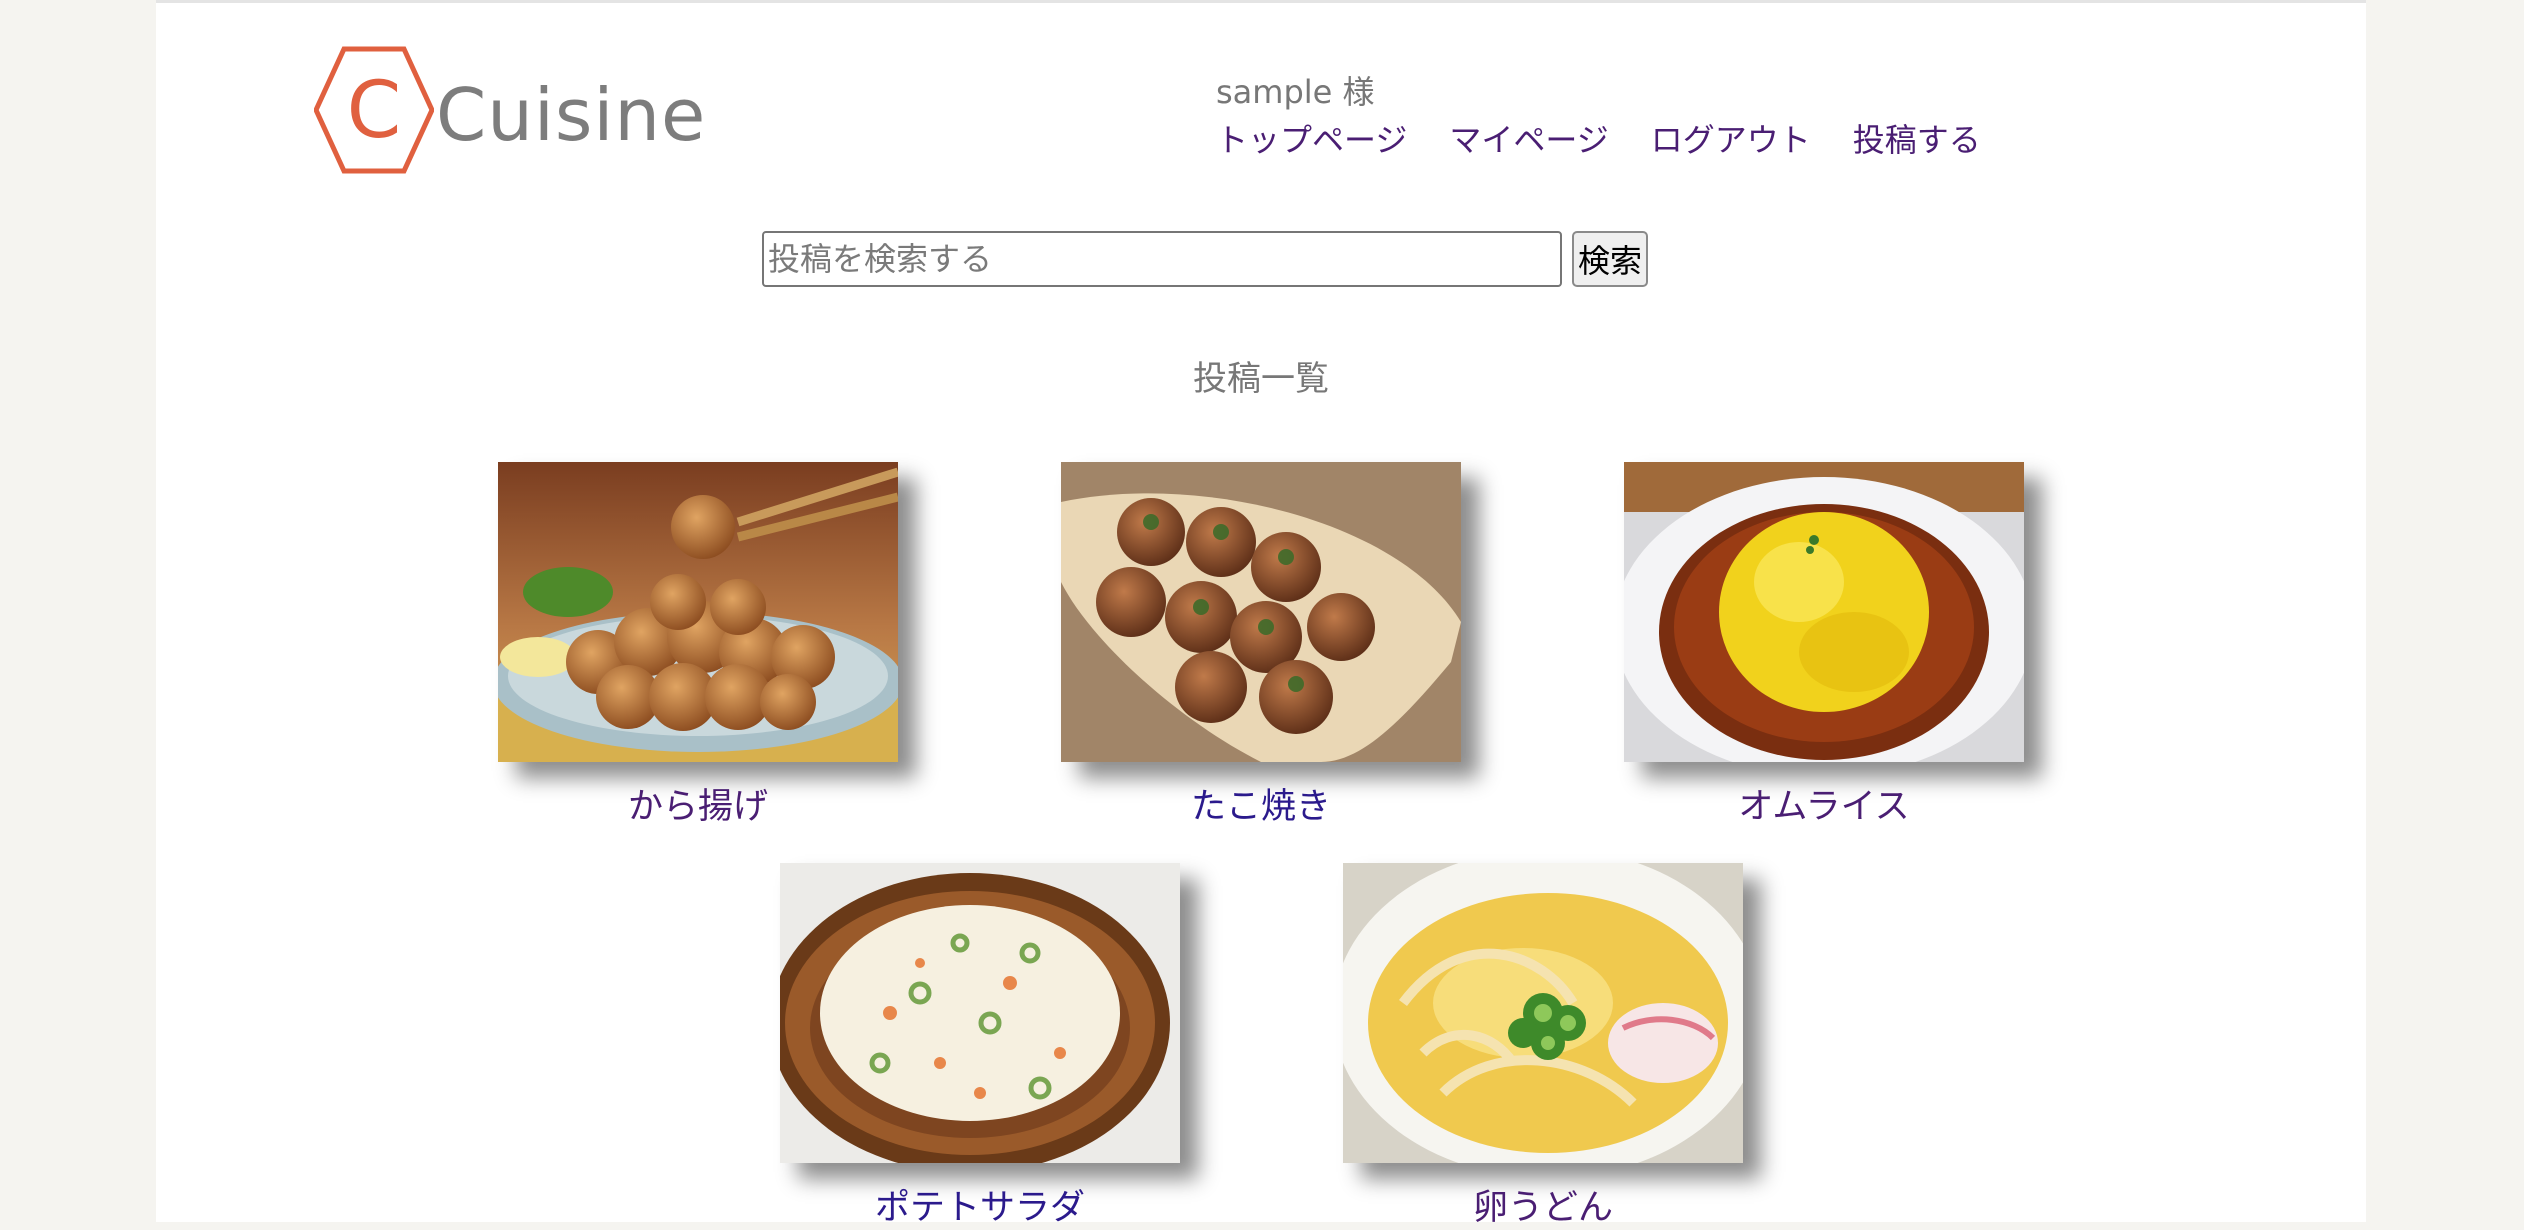 The height and width of the screenshot is (1230, 2524). Describe the element at coordinates (698, 803) in the screenshot. I see `post-title-link: から揚げ` at that location.